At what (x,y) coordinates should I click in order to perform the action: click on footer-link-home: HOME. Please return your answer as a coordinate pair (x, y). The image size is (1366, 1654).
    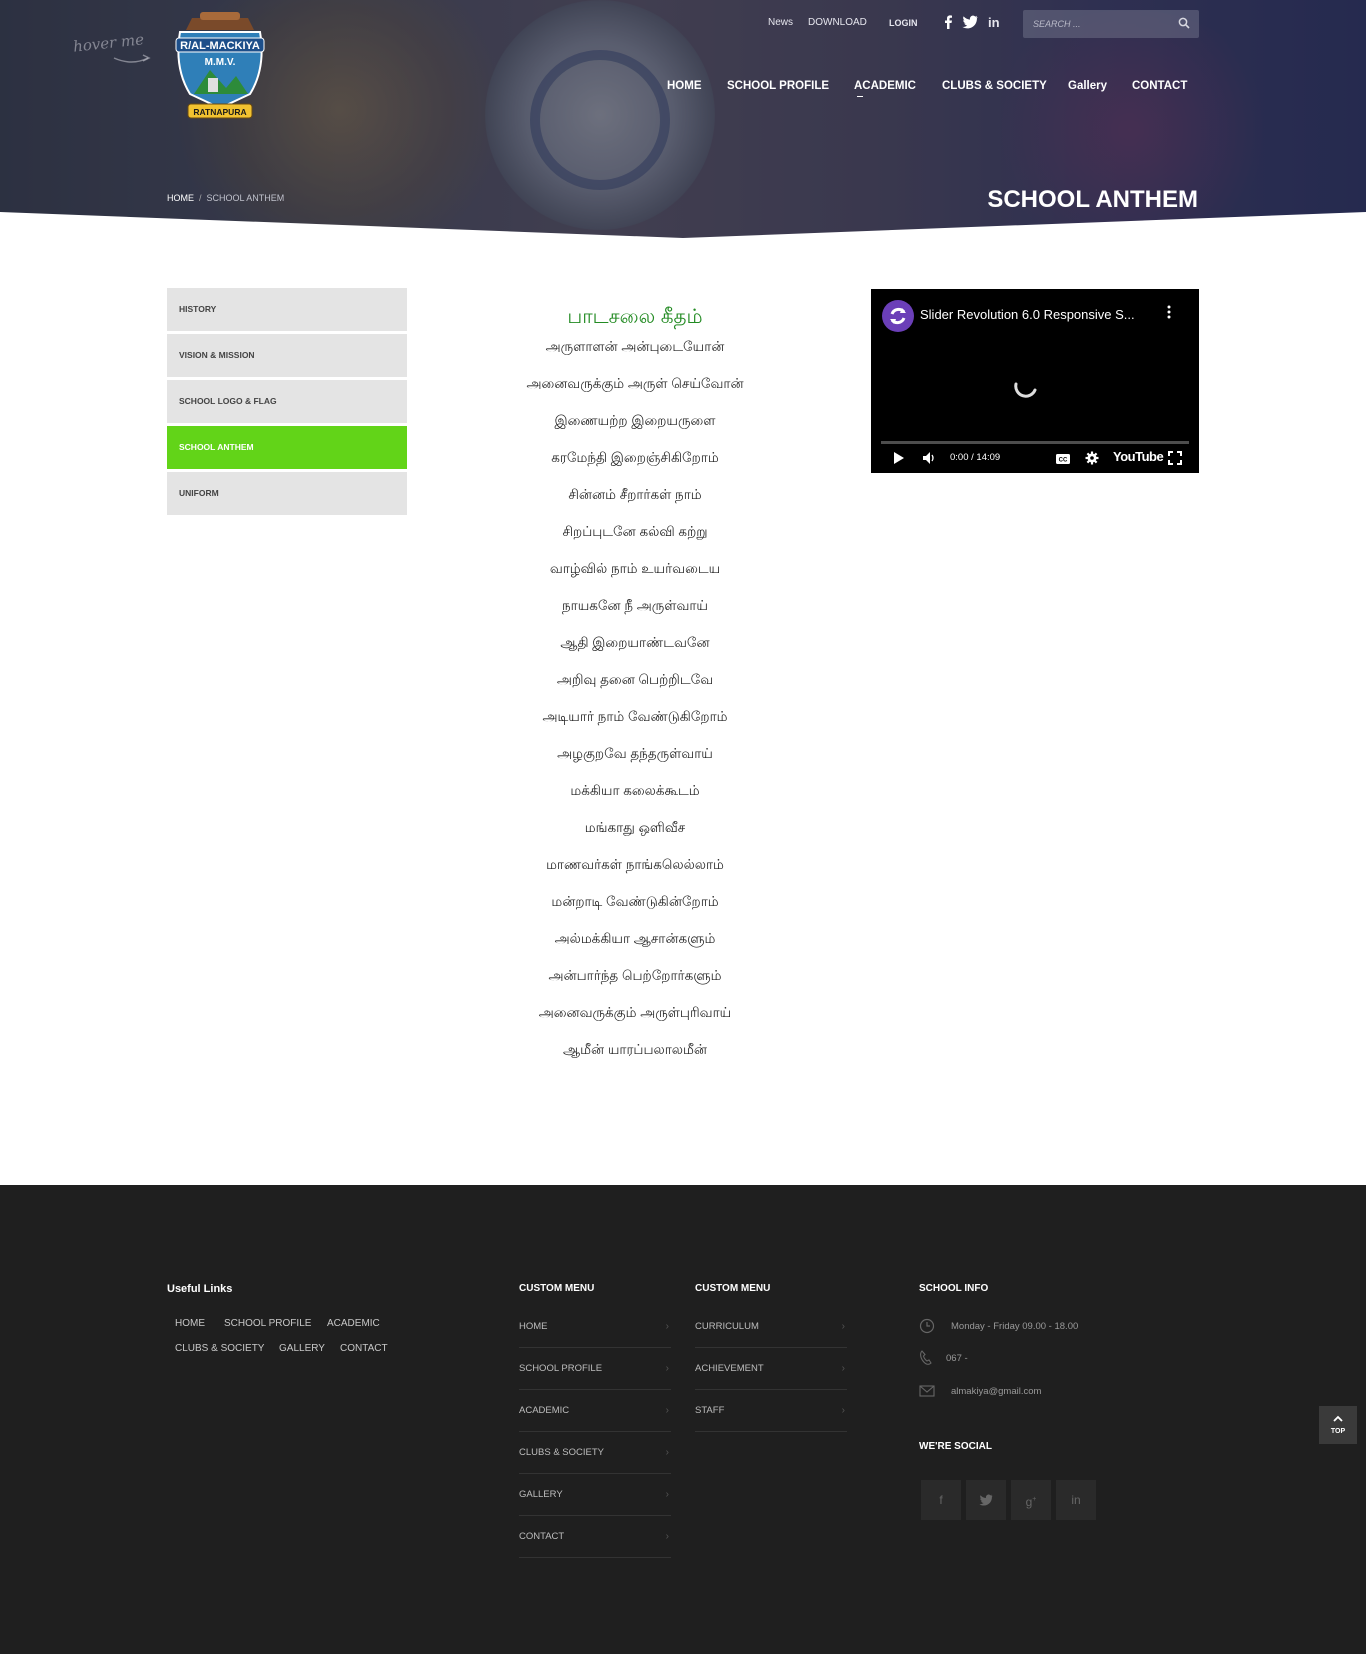
    Looking at the image, I should click on (190, 1323).